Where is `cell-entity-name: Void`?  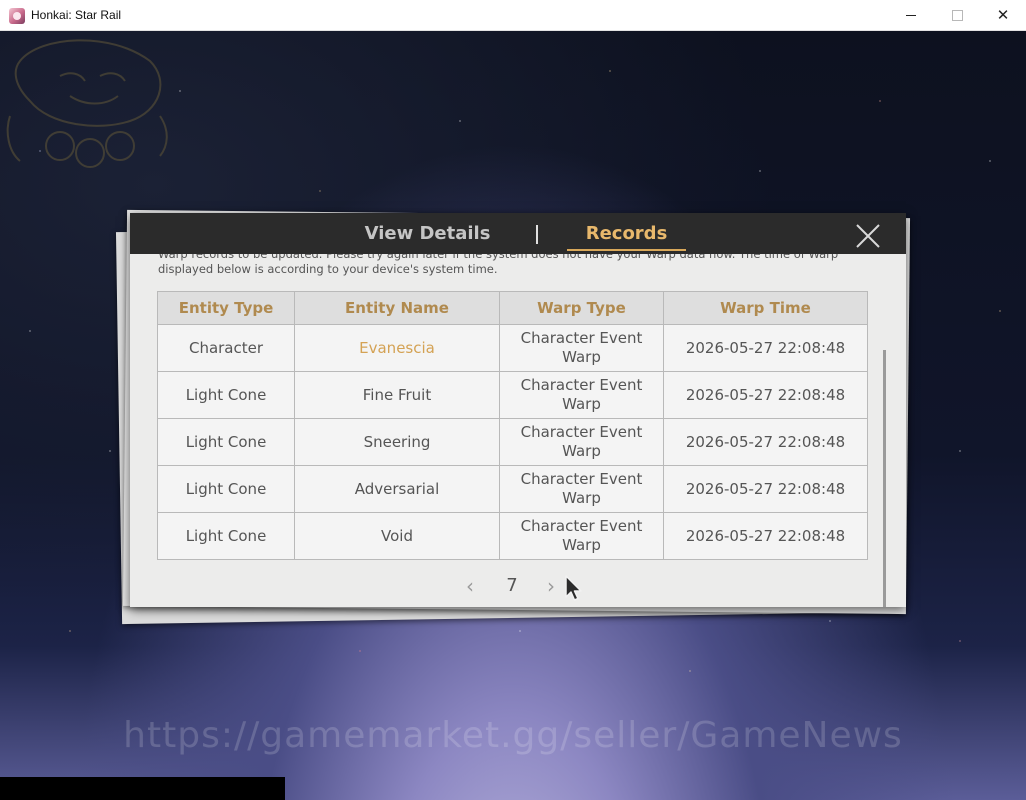
cell-entity-name: Void is located at coordinates (397, 536).